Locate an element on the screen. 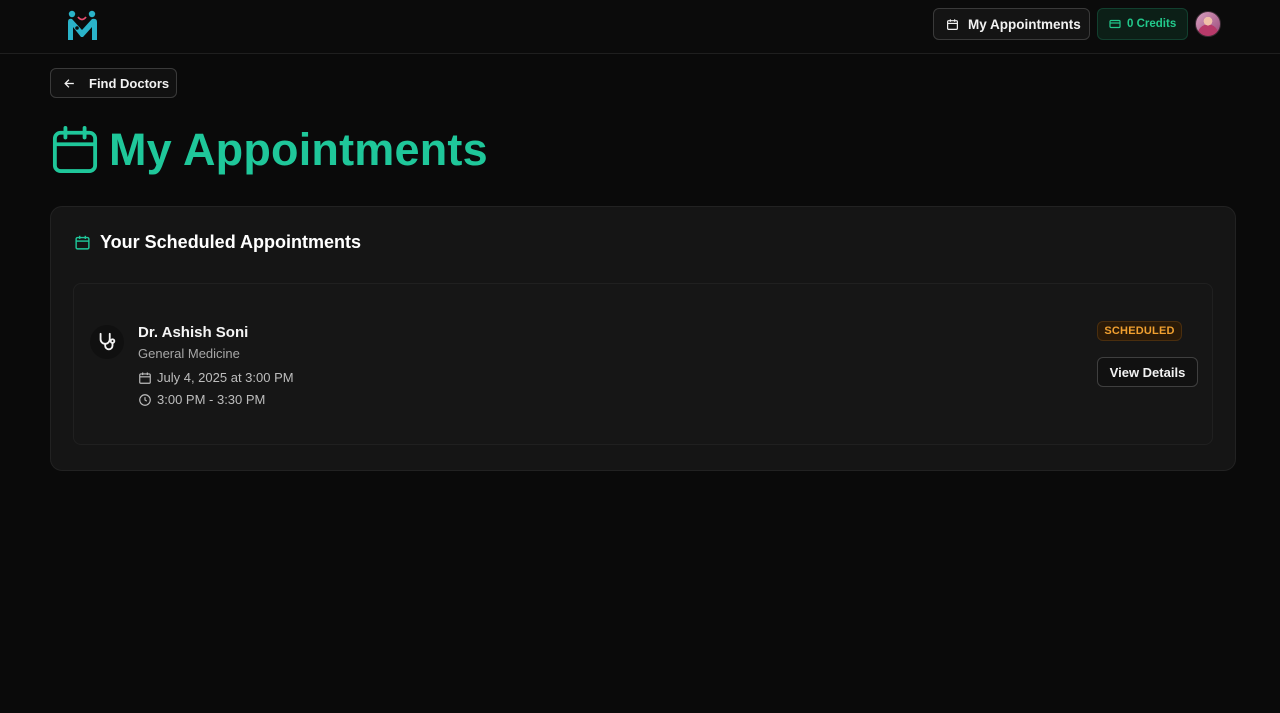 Image resolution: width=1280 pixels, height=713 pixels. card-title: Your Scheduled Appointments is located at coordinates (231, 242).